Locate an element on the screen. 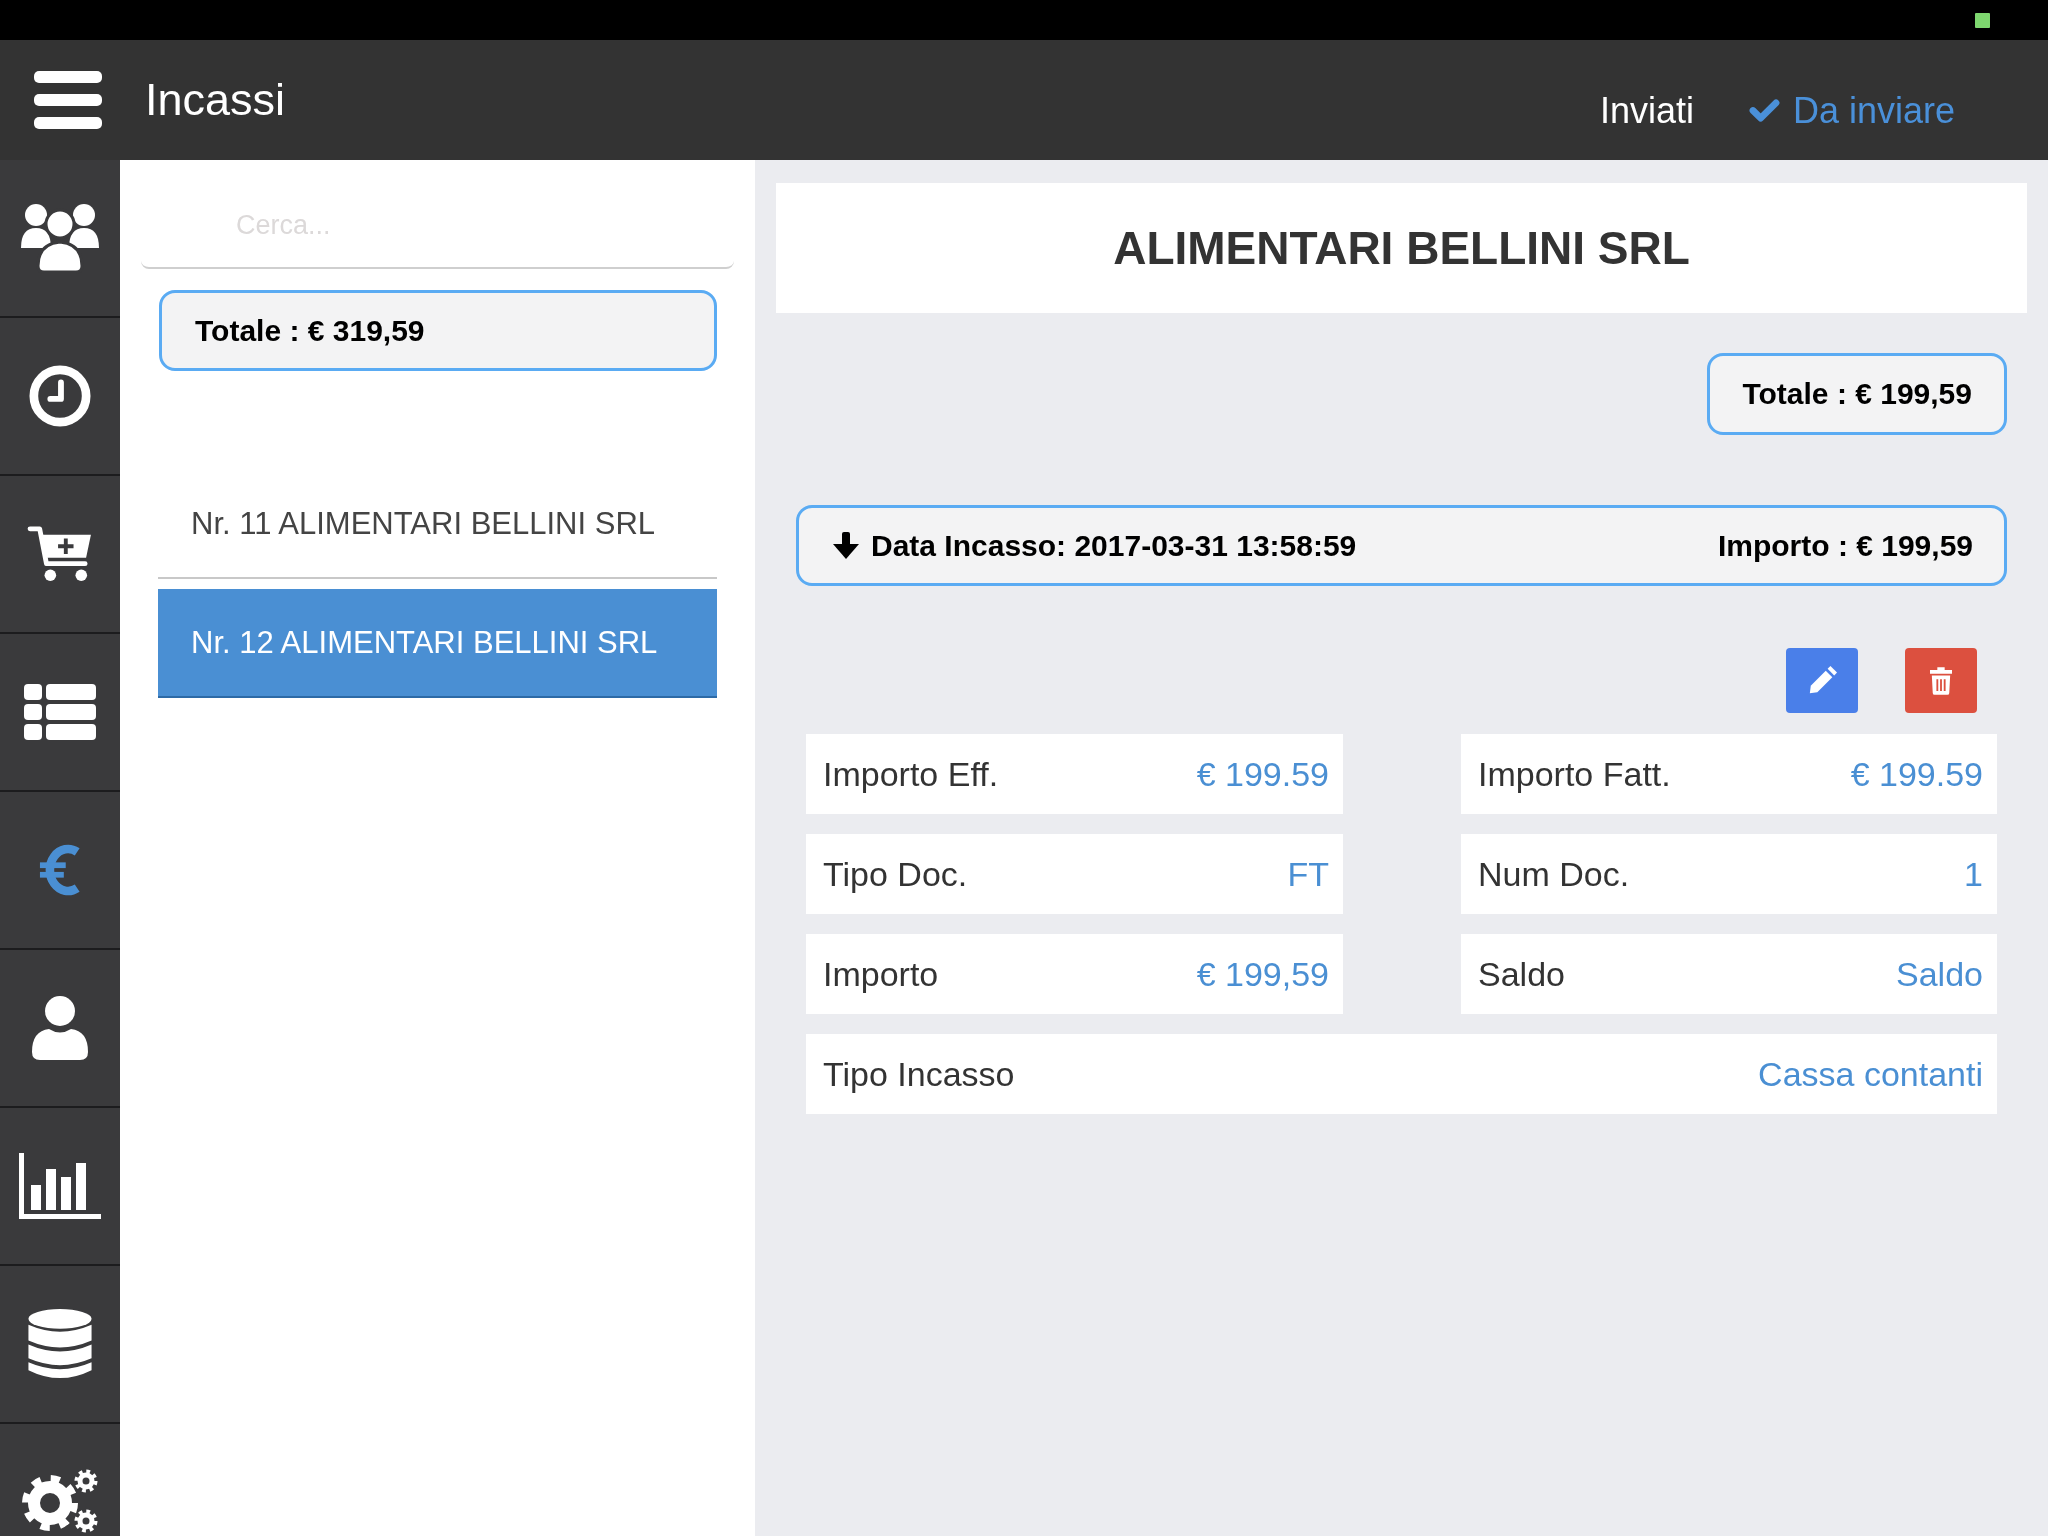 Image resolution: width=2048 pixels, height=1536 pixels. field-label: Importo Fatt. is located at coordinates (1574, 774).